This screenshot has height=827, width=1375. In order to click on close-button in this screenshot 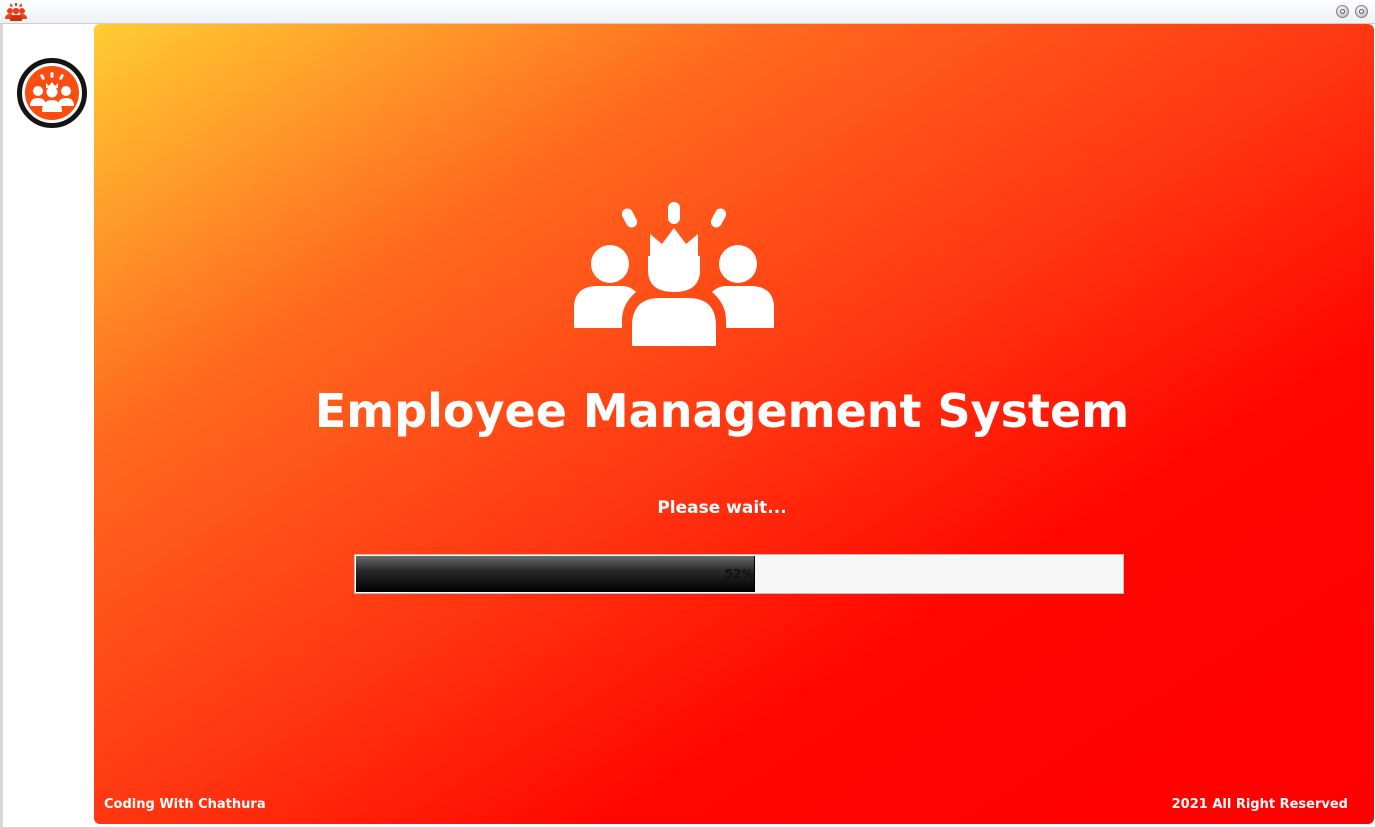, I will do `click(1361, 11)`.